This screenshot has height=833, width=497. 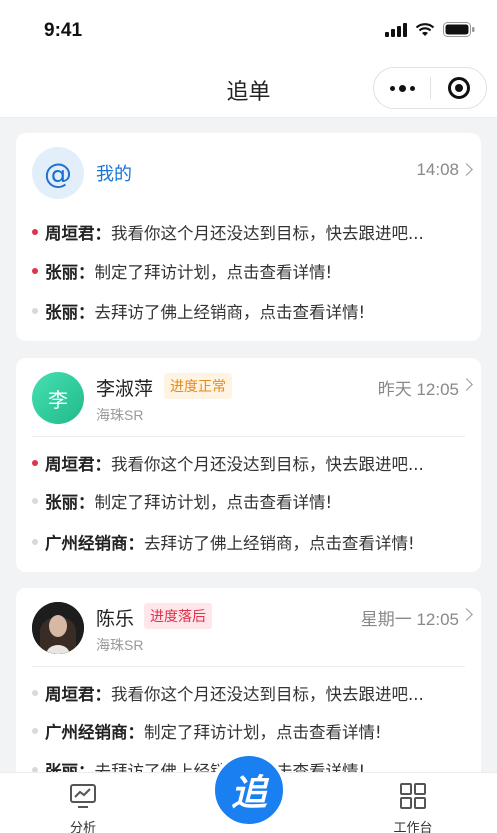 I want to click on message-item: 张丽： 去拜访了佛上经销商，点击查看详情!, so click(x=250, y=311).